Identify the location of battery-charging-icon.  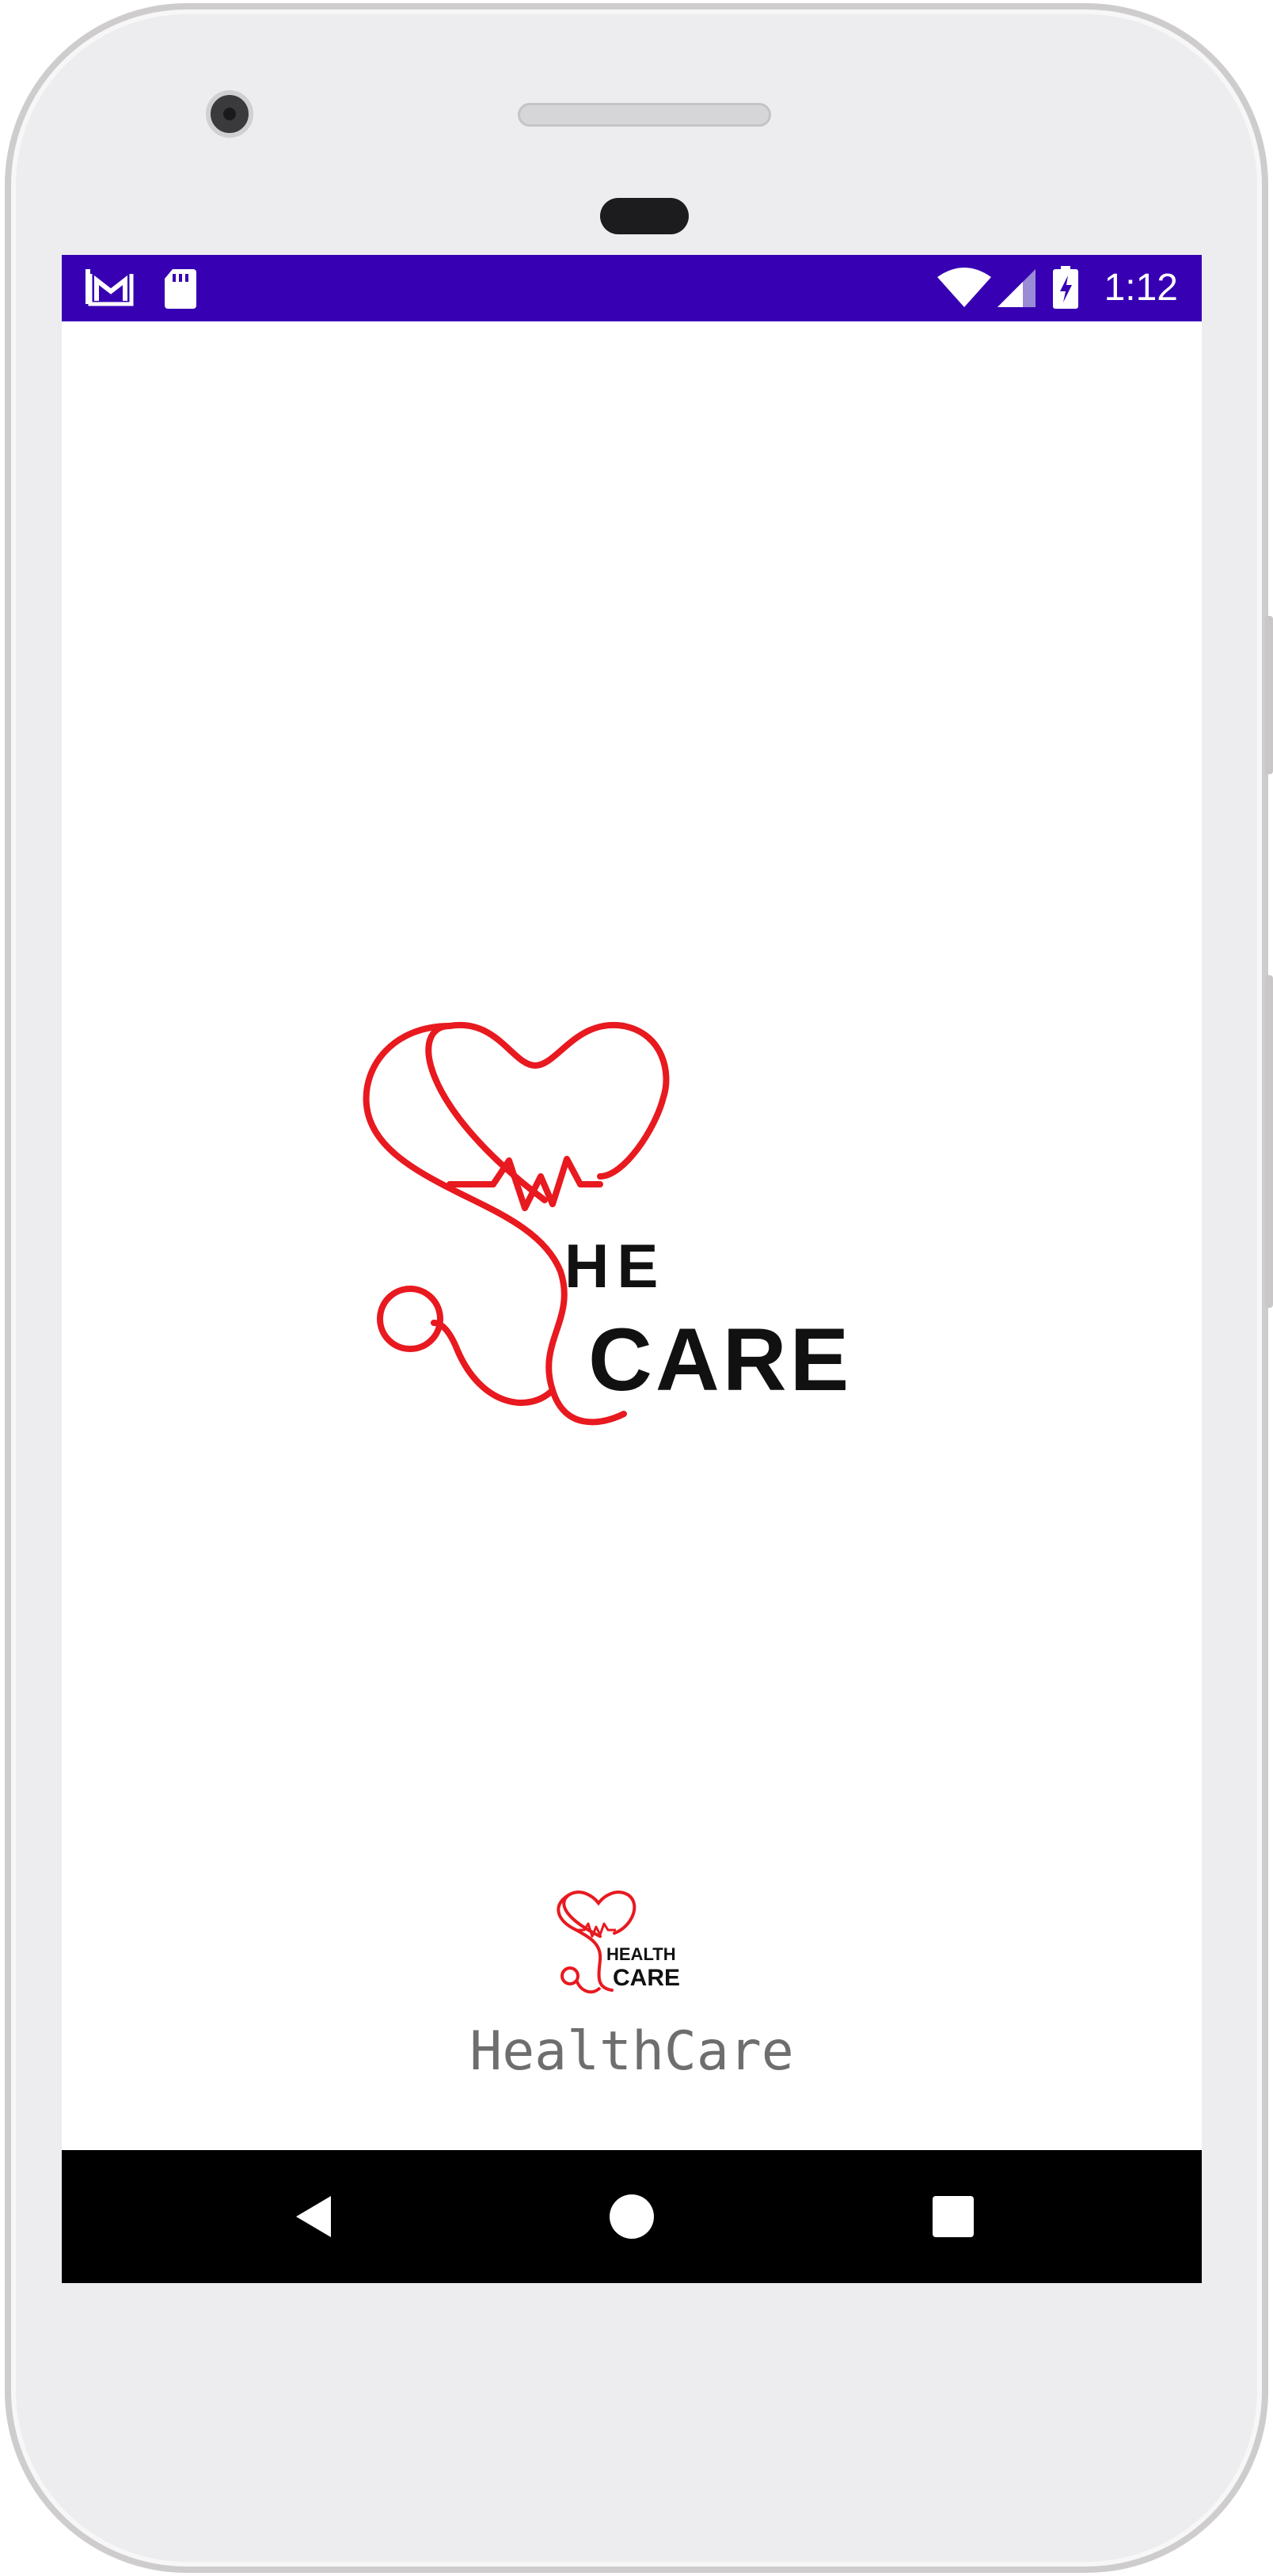
(1065, 287).